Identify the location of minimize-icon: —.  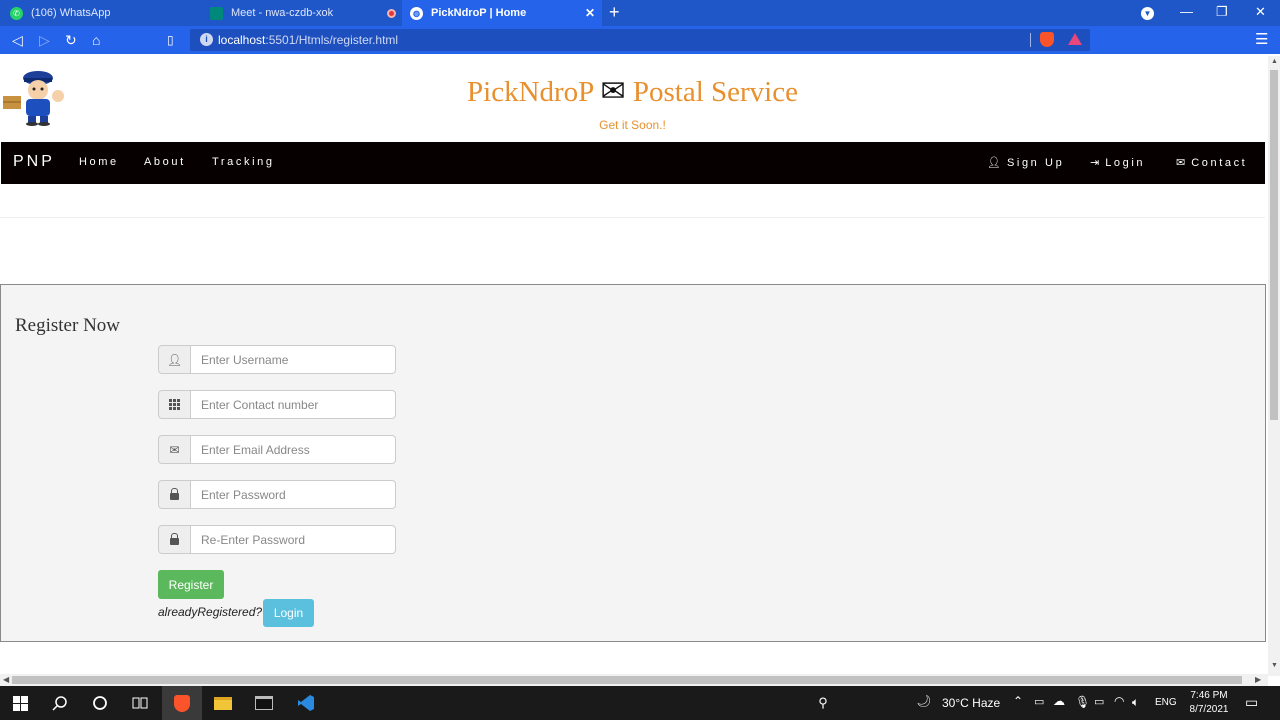
(1186, 11).